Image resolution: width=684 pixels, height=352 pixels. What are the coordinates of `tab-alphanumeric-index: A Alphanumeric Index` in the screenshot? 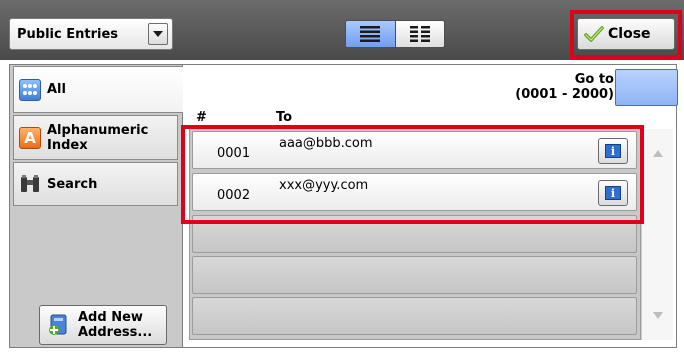 It's located at (95, 137).